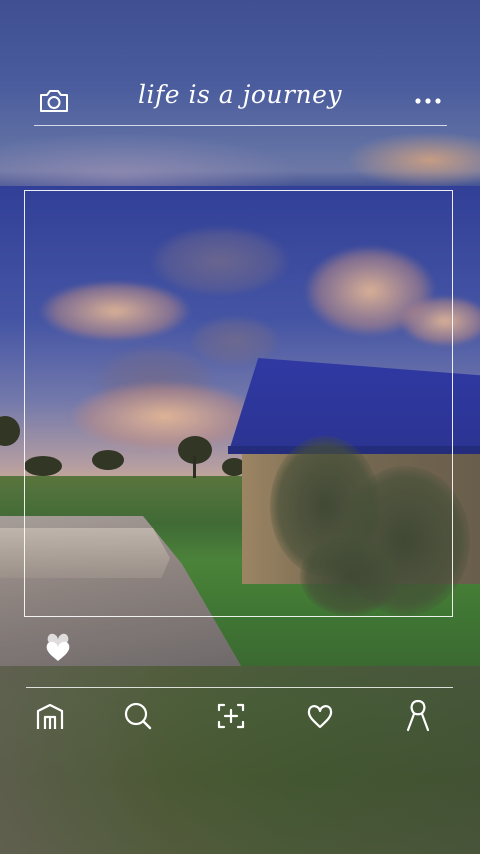 Image resolution: width=480 pixels, height=854 pixels. I want to click on nav-profile-button, so click(418, 715).